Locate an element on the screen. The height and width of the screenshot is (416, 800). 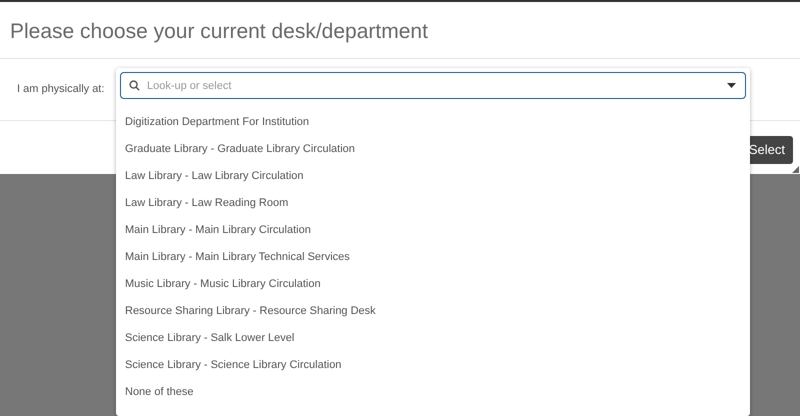
search-field: Look-up or select is located at coordinates (433, 85).